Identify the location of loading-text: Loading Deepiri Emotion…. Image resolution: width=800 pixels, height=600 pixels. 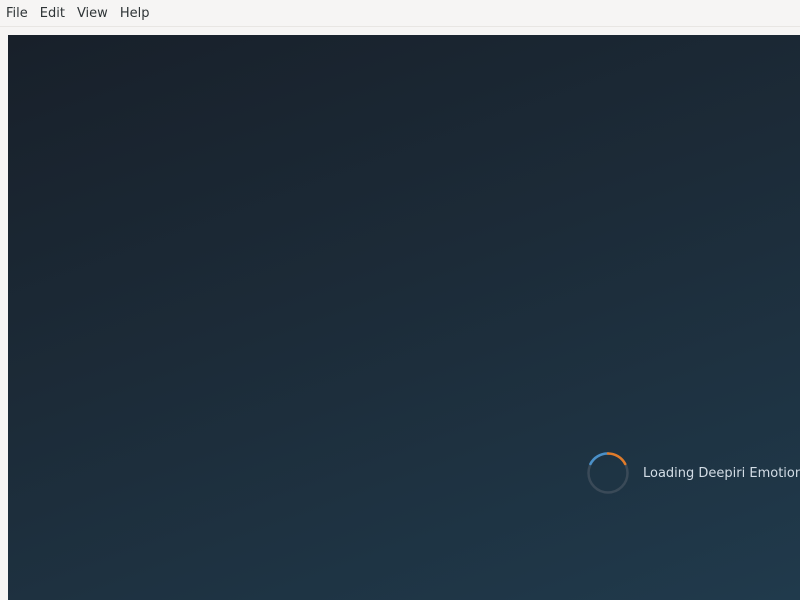
(721, 473).